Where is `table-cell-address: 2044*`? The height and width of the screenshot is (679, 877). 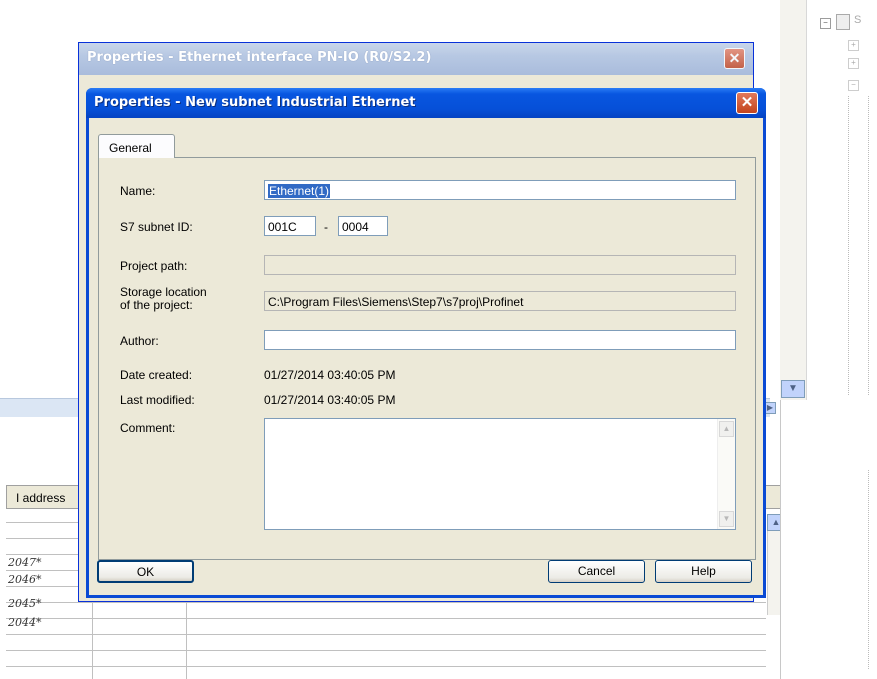 table-cell-address: 2044* is located at coordinates (25, 622).